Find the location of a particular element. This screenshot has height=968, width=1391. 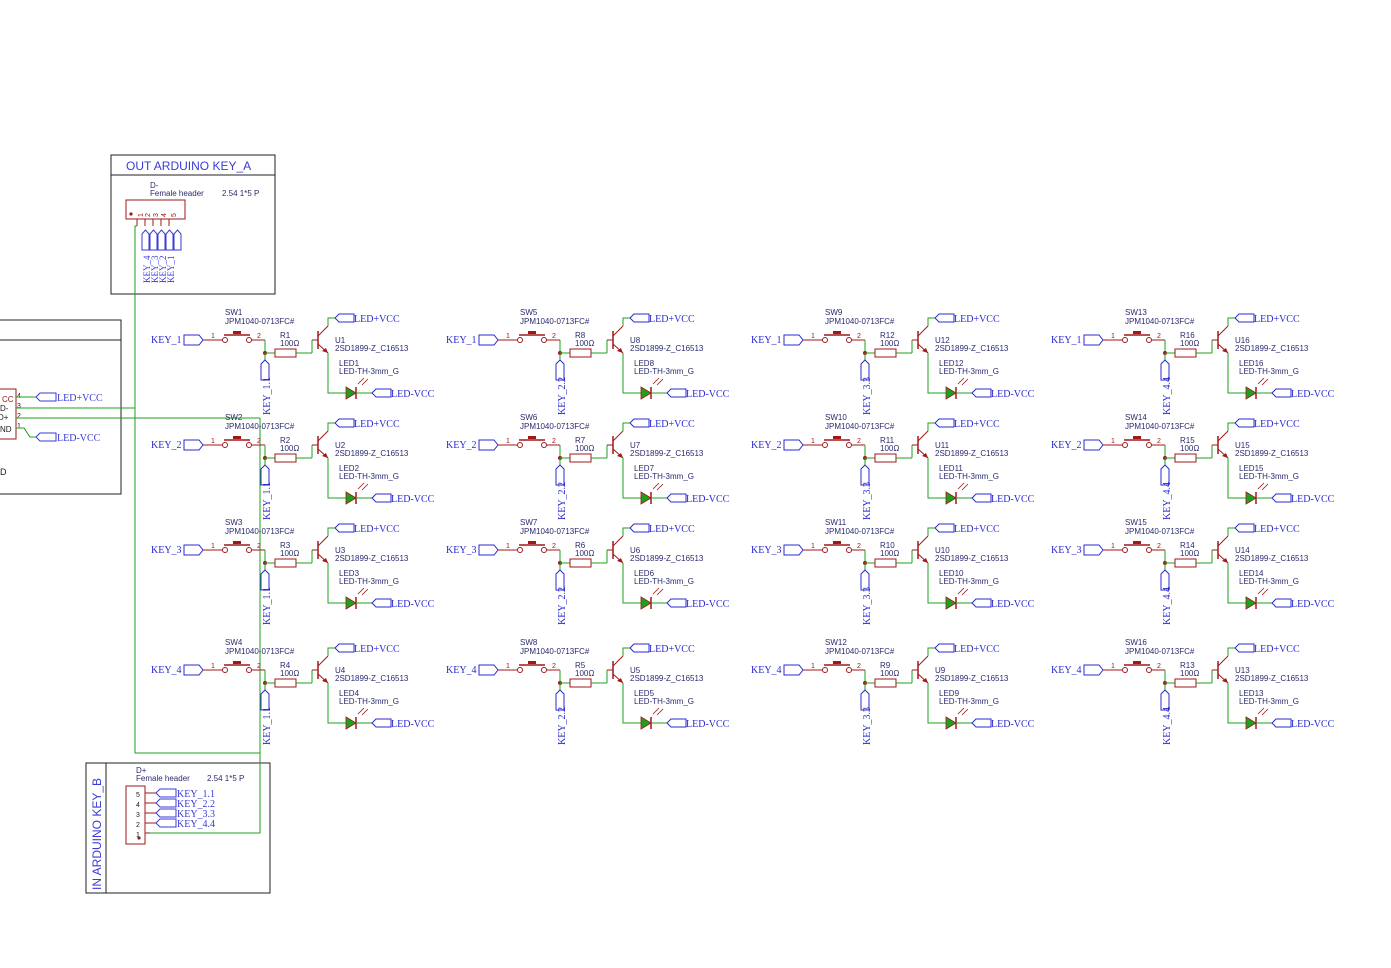

switch-designator: SW9 is located at coordinates (834, 312).